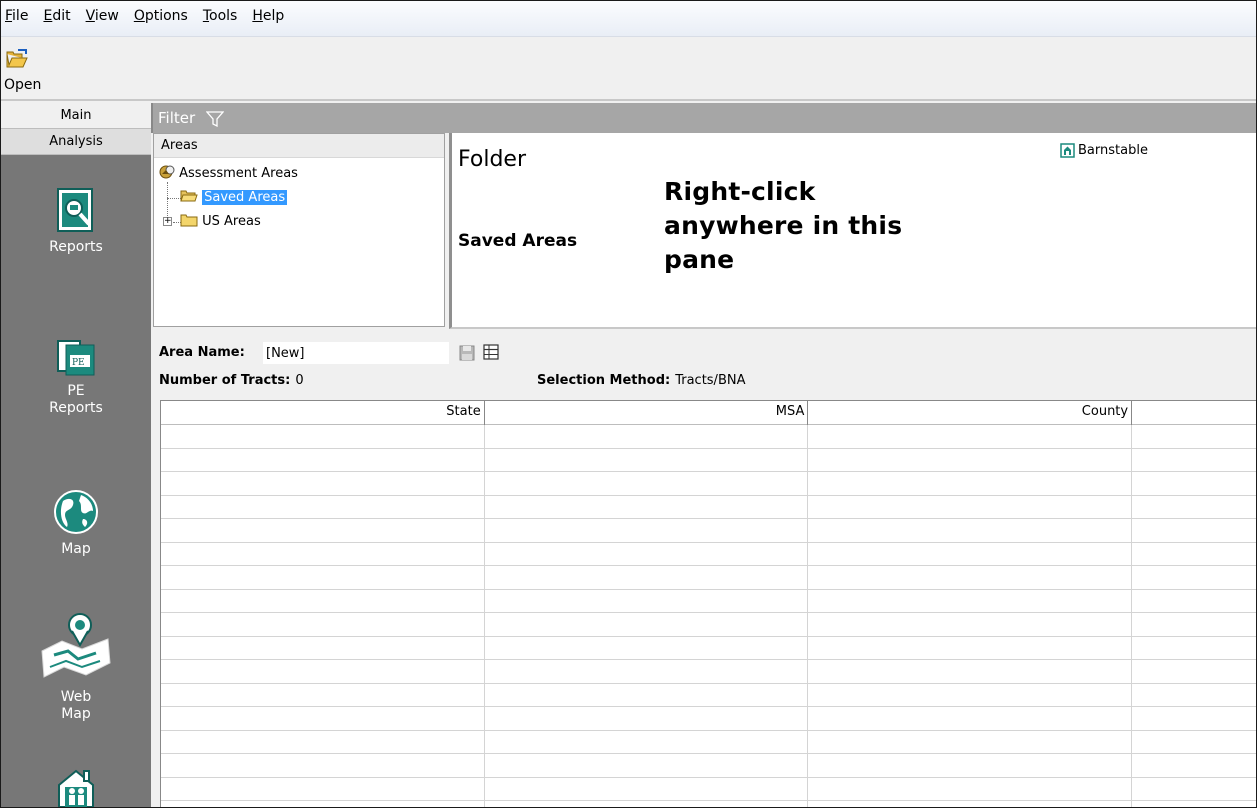 Image resolution: width=1257 pixels, height=808 pixels. I want to click on menu-edit: Edit, so click(56, 16).